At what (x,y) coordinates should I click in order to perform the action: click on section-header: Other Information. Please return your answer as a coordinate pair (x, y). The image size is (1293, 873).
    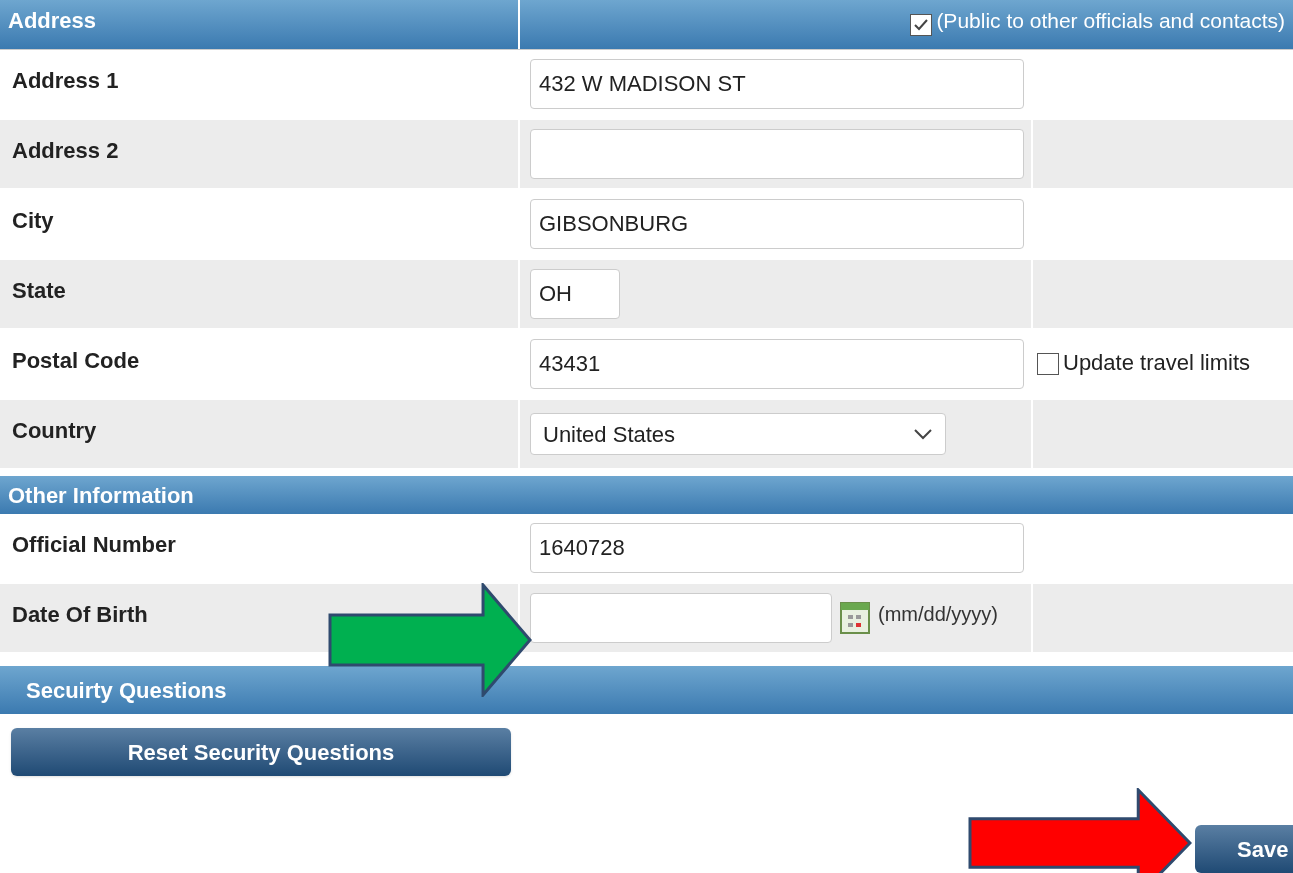
    Looking at the image, I should click on (646, 495).